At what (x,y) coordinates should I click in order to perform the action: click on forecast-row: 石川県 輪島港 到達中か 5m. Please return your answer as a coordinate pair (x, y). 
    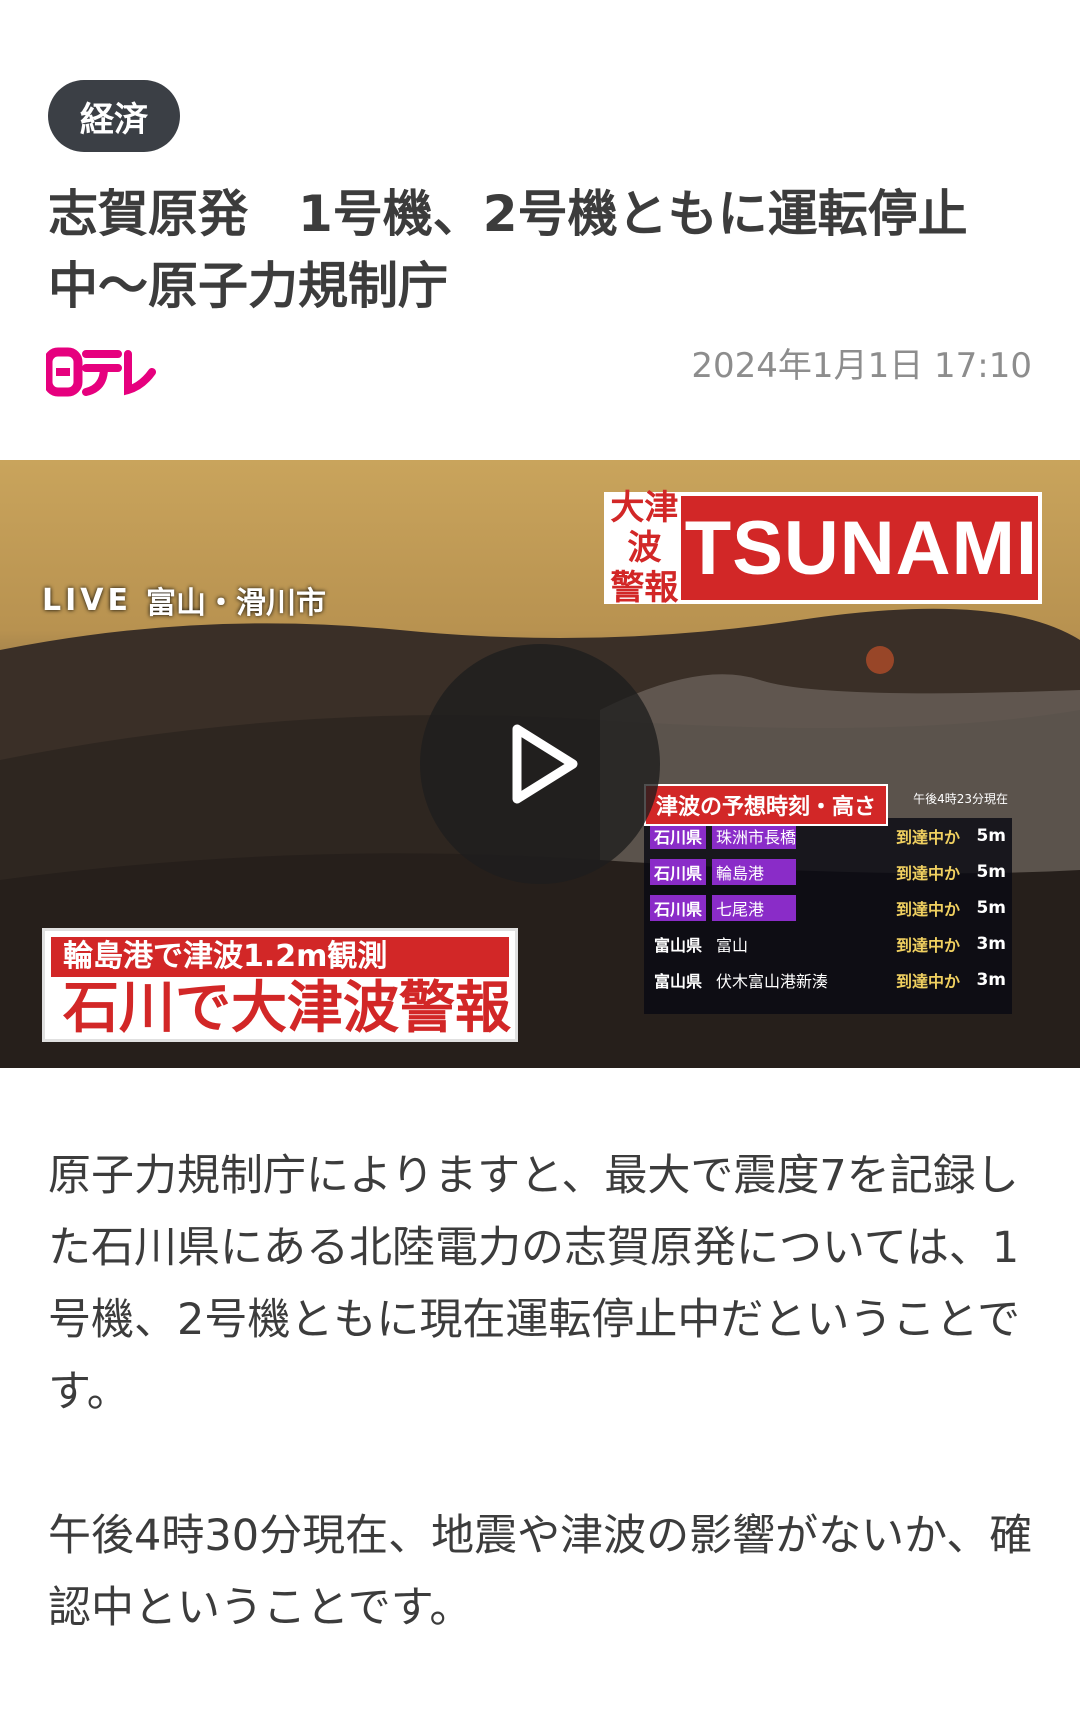
    Looking at the image, I should click on (828, 872).